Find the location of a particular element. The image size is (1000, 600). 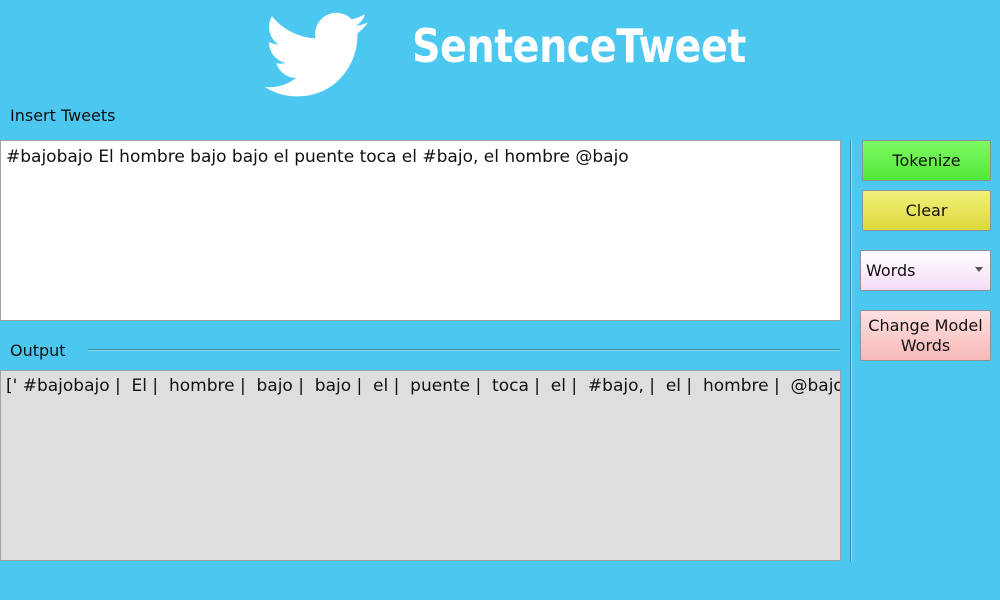

clear-button-label: Clear is located at coordinates (926, 210).